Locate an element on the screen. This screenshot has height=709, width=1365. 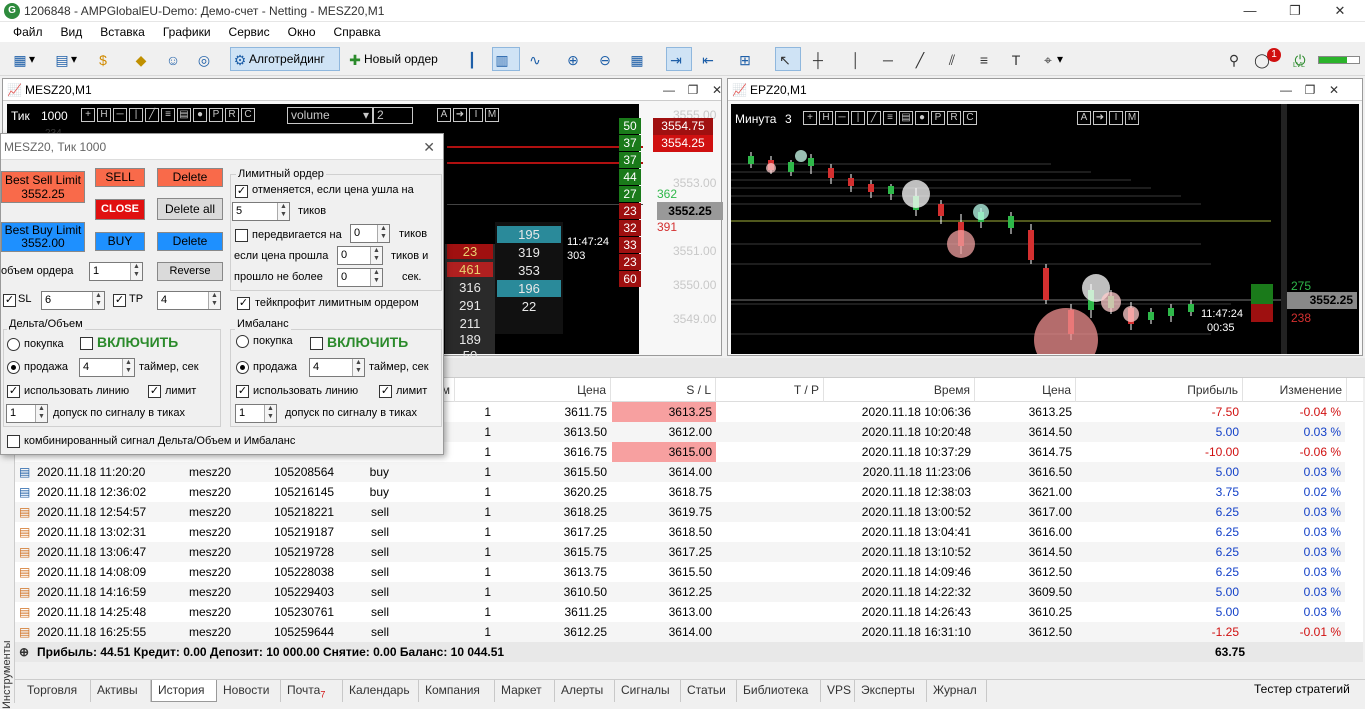
tp-limit-checkbox: ✓ is located at coordinates (243, 303).